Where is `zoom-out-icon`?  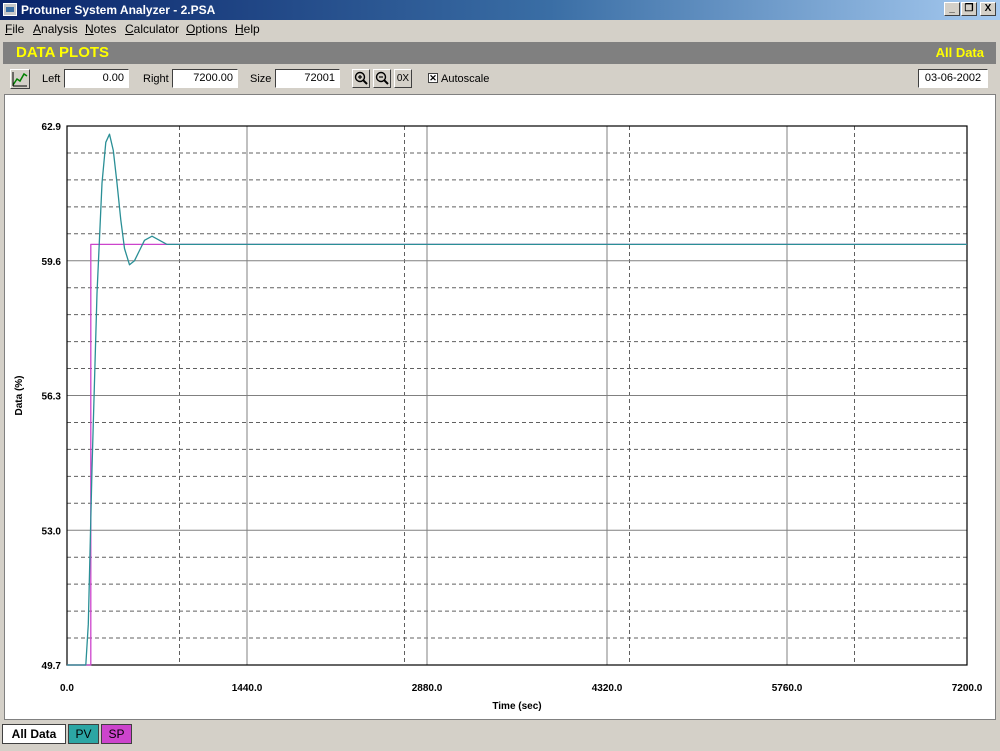
zoom-out-icon is located at coordinates (382, 78).